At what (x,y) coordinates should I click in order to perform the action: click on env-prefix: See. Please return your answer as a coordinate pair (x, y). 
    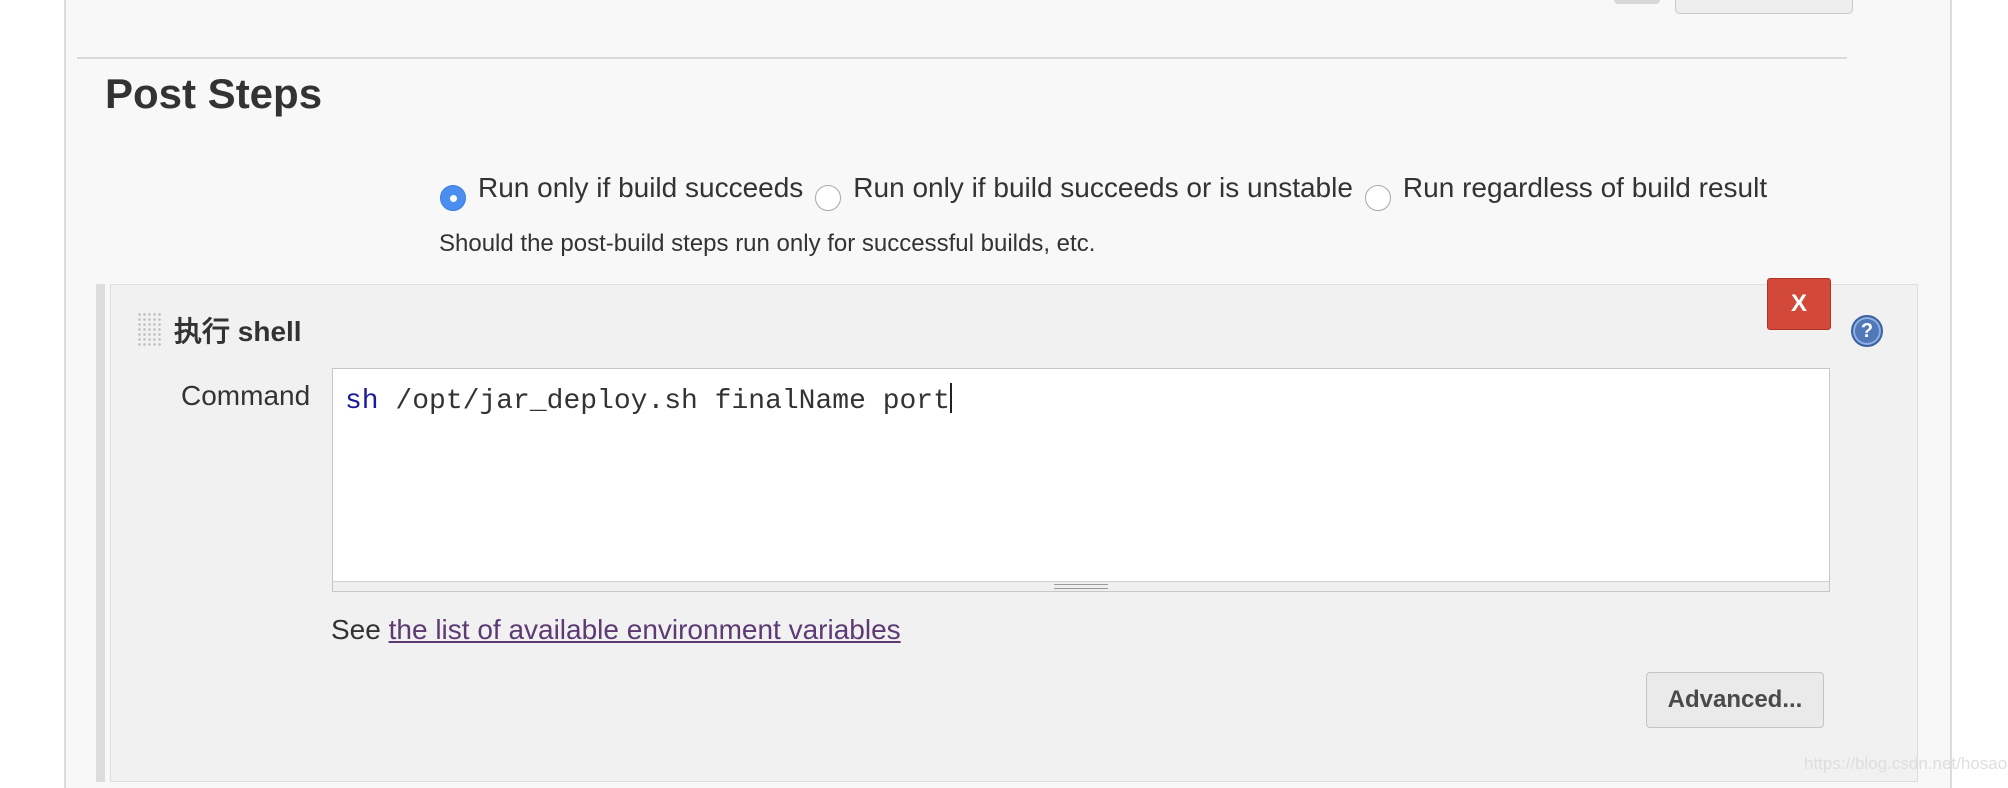
    Looking at the image, I should click on (360, 629).